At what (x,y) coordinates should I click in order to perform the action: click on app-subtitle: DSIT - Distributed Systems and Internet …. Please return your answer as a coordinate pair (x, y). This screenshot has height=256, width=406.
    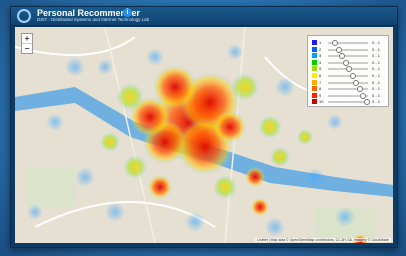
    Looking at the image, I should click on (93, 19).